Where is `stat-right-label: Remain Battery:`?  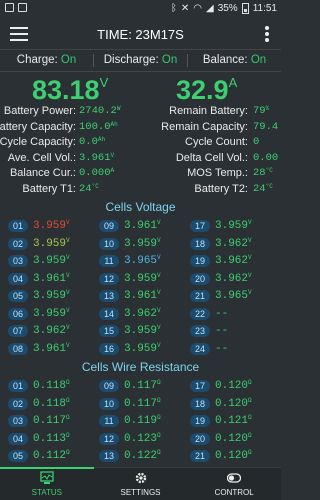
stat-right-label: Remain Battery: is located at coordinates (208, 111).